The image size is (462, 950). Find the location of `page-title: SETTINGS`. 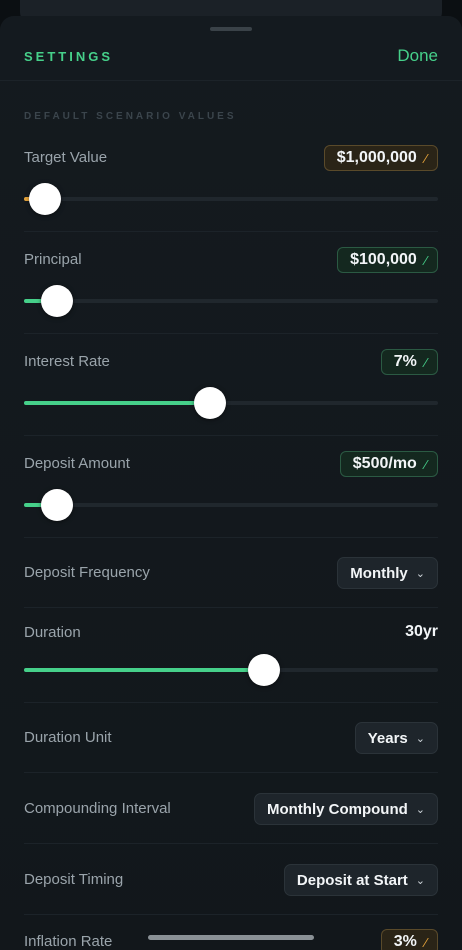

page-title: SETTINGS is located at coordinates (69, 56).